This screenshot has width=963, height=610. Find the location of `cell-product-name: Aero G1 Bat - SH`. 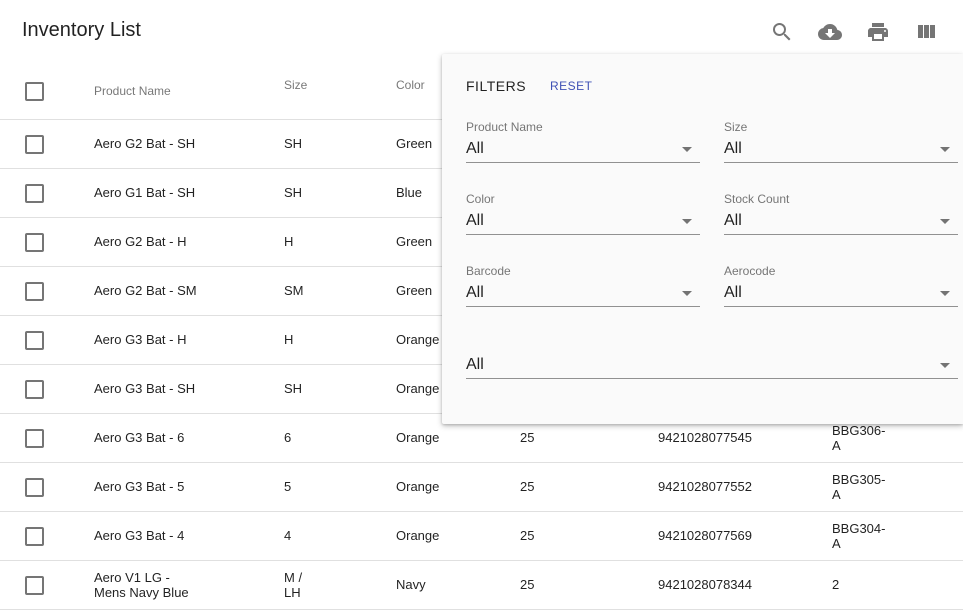

cell-product-name: Aero G1 Bat - SH is located at coordinates (145, 192).